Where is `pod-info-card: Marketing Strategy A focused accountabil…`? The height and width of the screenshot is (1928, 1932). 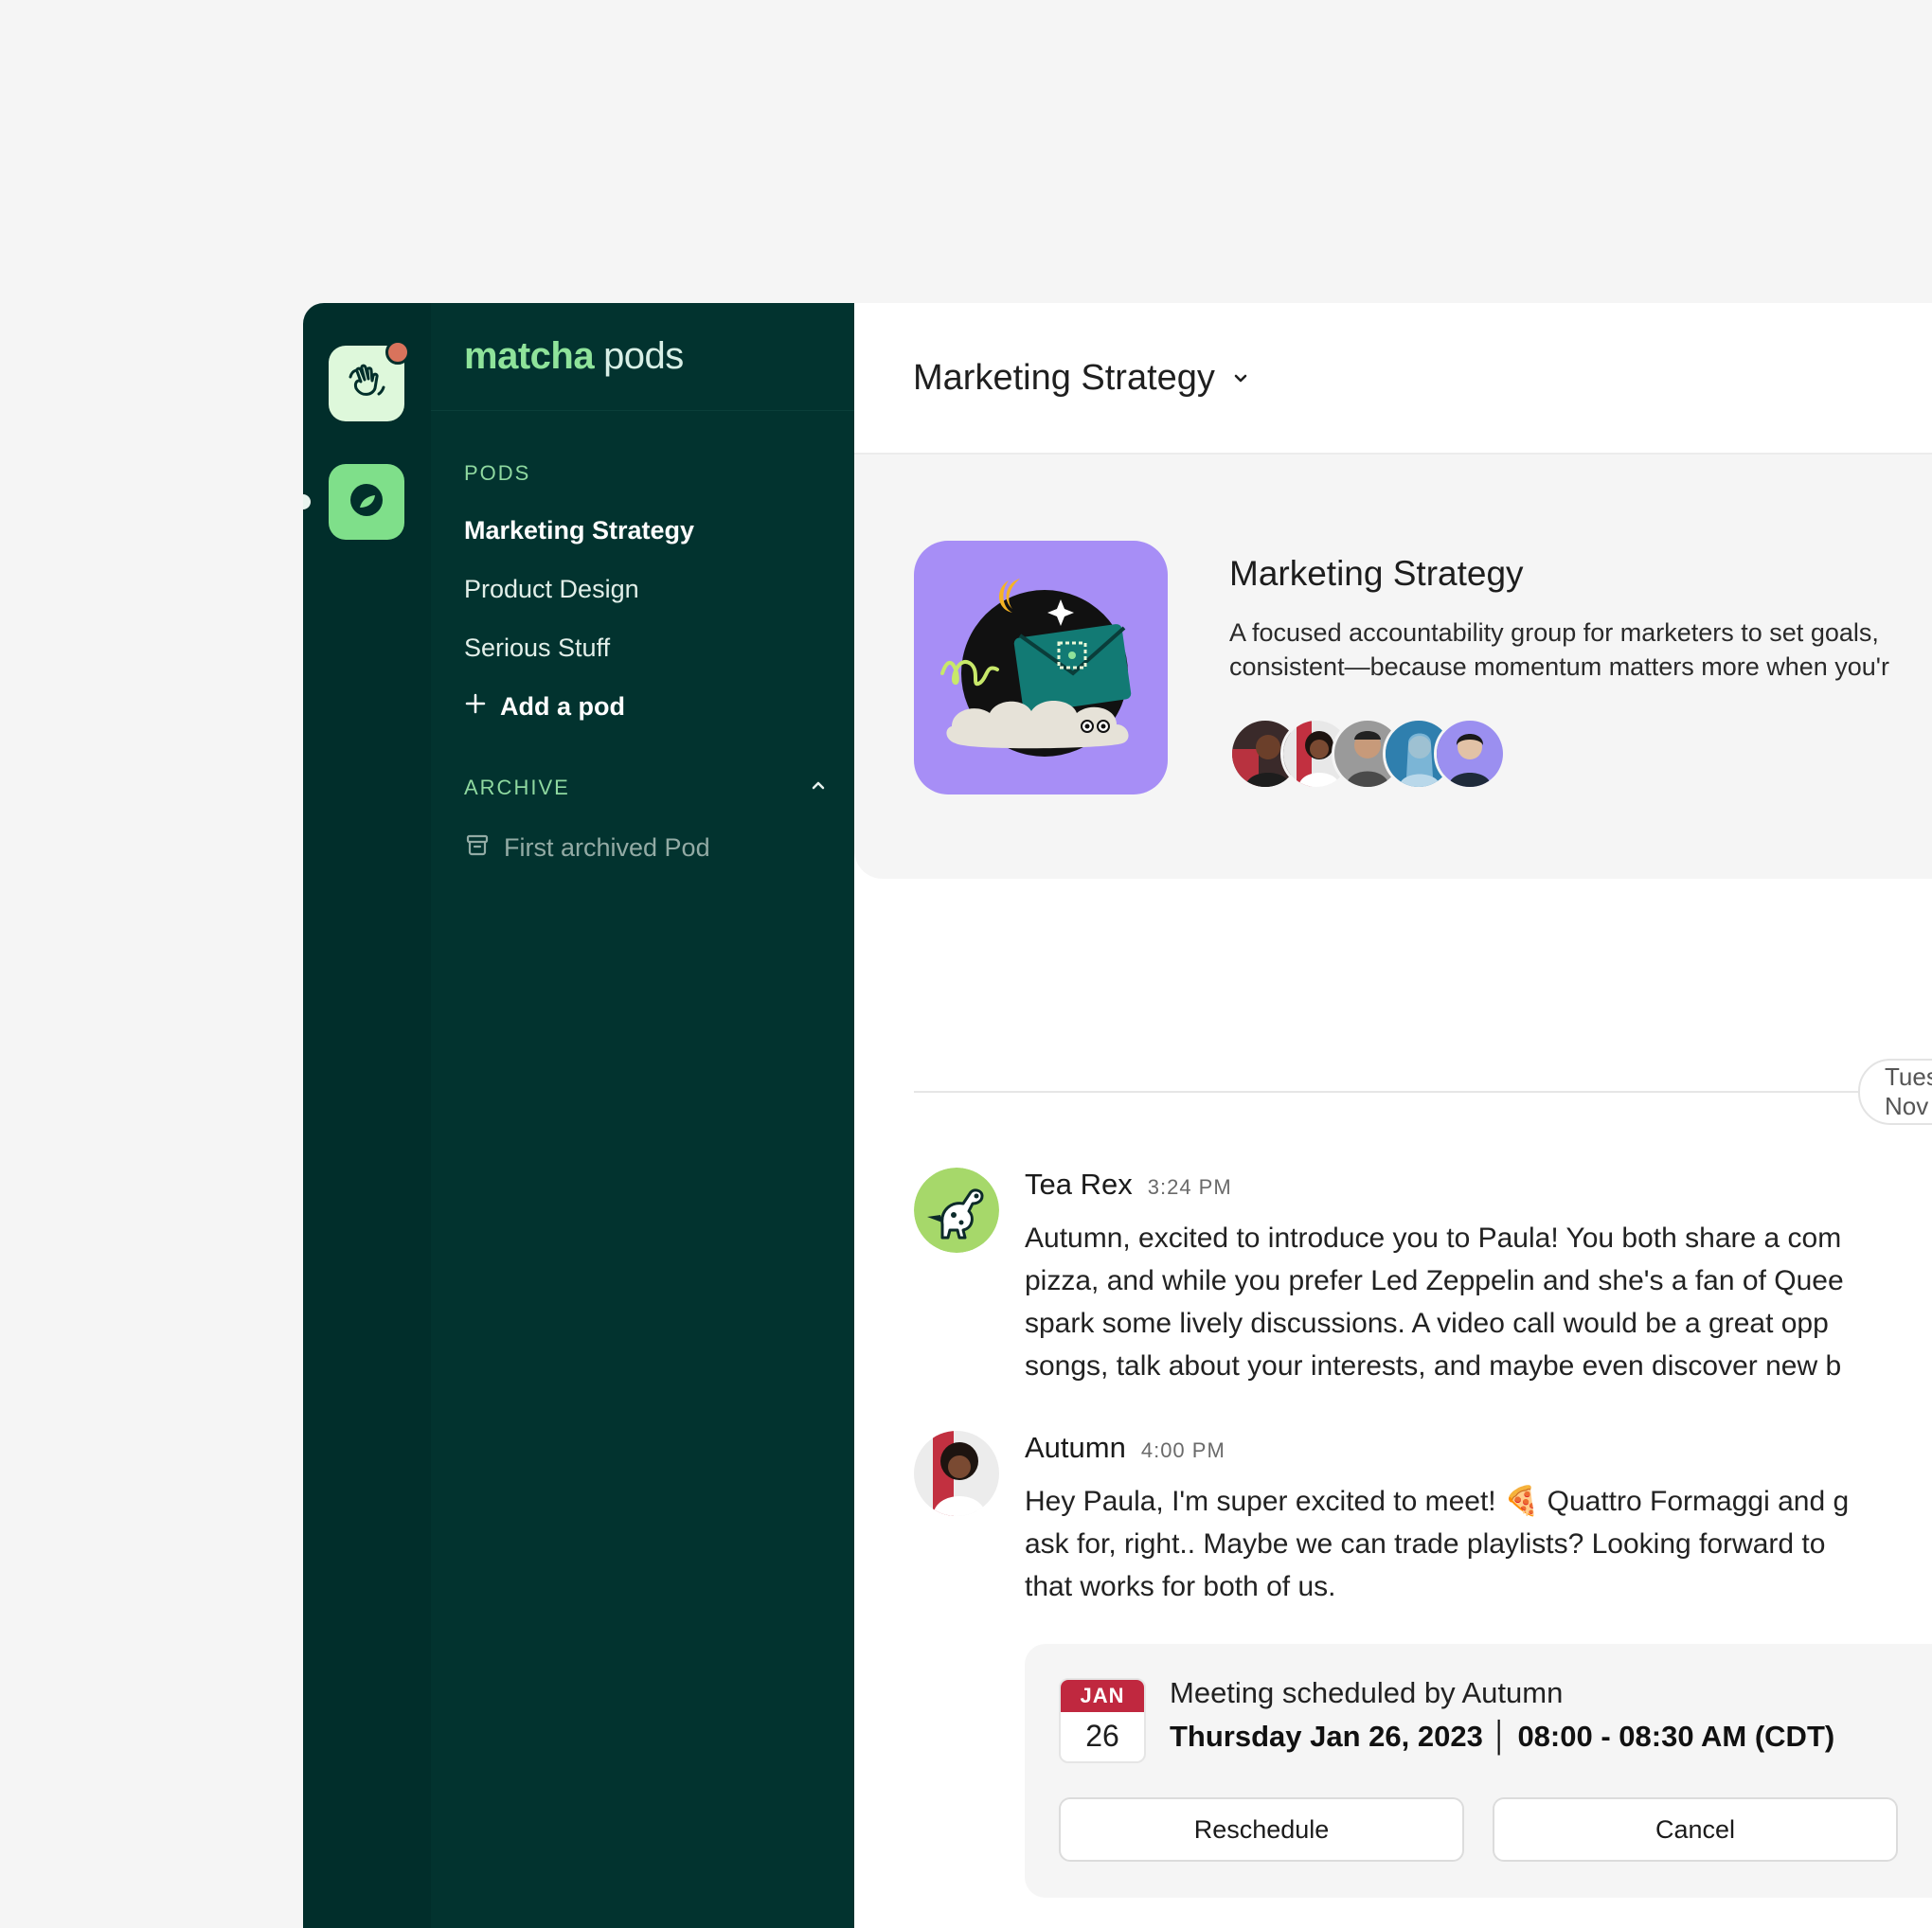 pod-info-card: Marketing Strategy A focused accountabil… is located at coordinates (1393, 667).